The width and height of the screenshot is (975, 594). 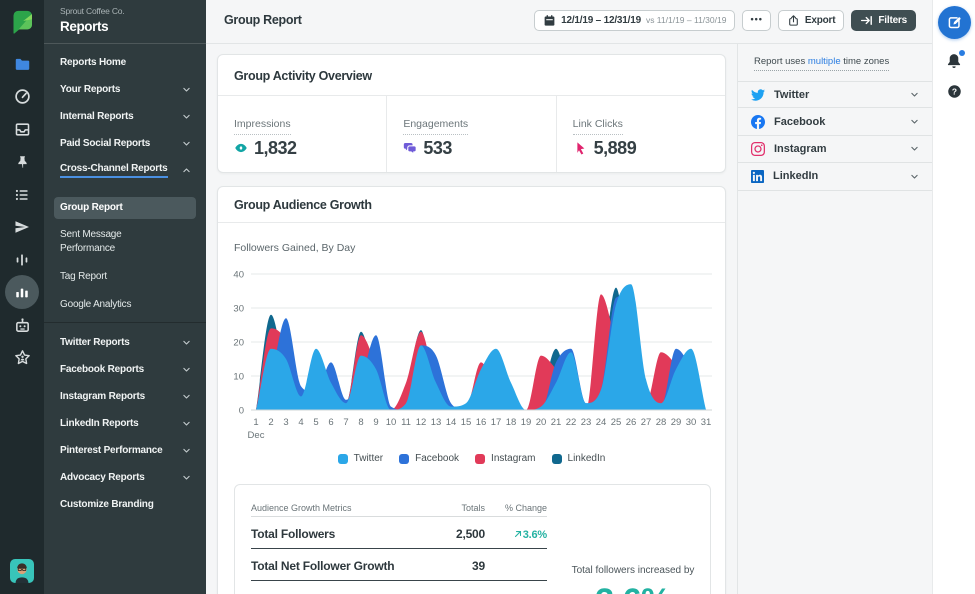 What do you see at coordinates (470, 134) in the screenshot?
I see `metric-engagements: Engagements 533` at bounding box center [470, 134].